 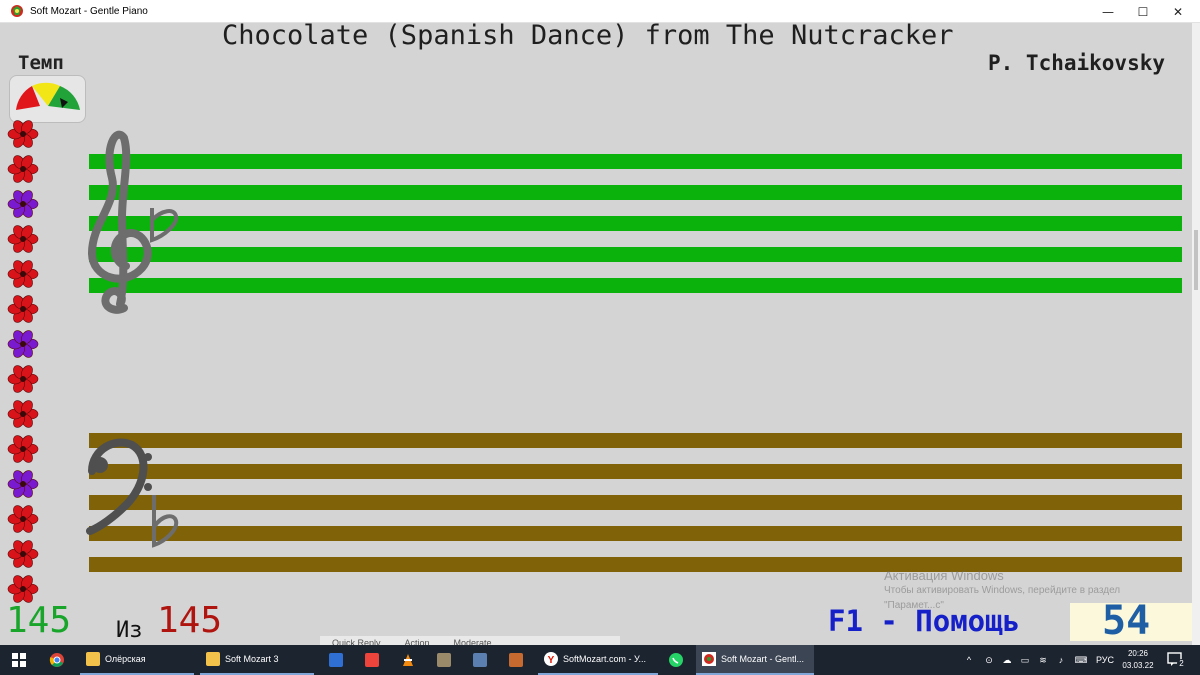 I want to click on taskbar-clock: 20:26 03.03.22, so click(x=1138, y=660).